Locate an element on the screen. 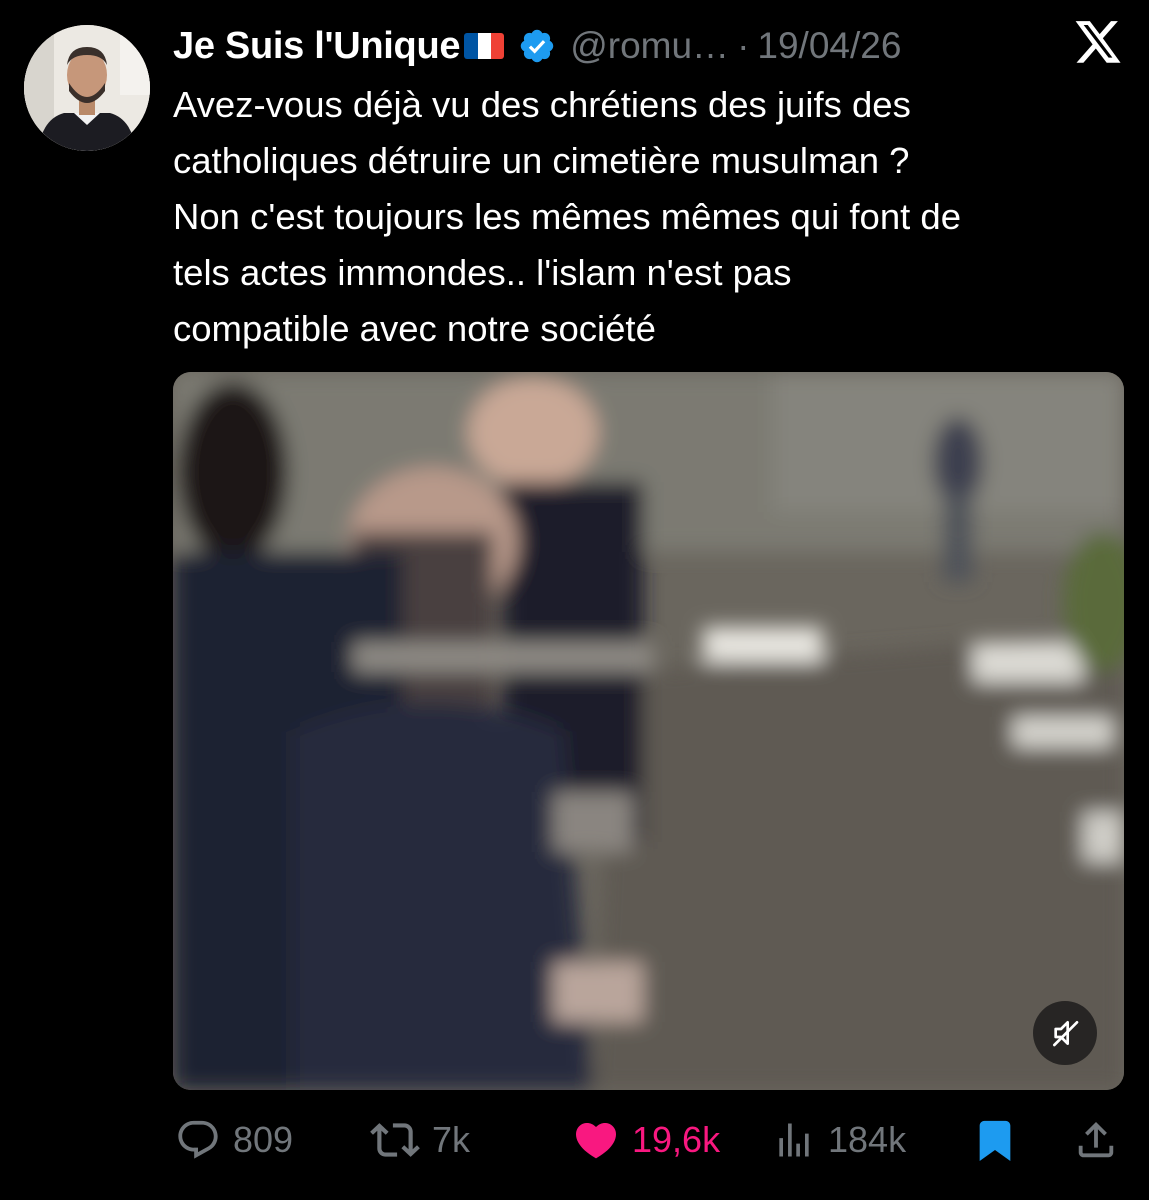  tweet-text-line: compatible avec notre société is located at coordinates (414, 328).